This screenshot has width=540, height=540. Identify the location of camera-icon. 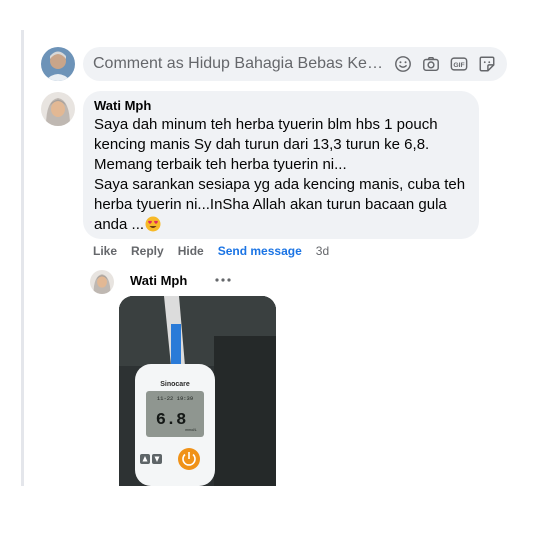
(431, 64).